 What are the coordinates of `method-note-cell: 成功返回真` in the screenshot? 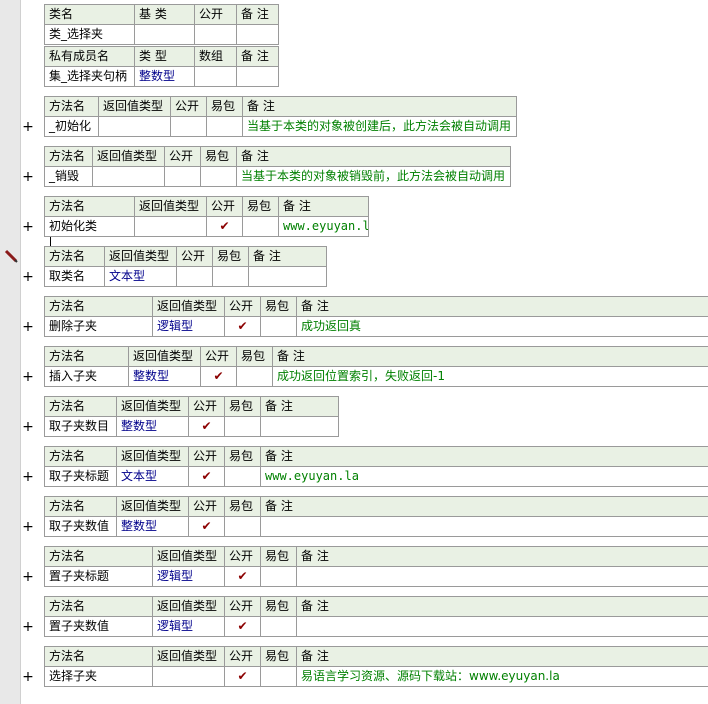 It's located at (502, 326).